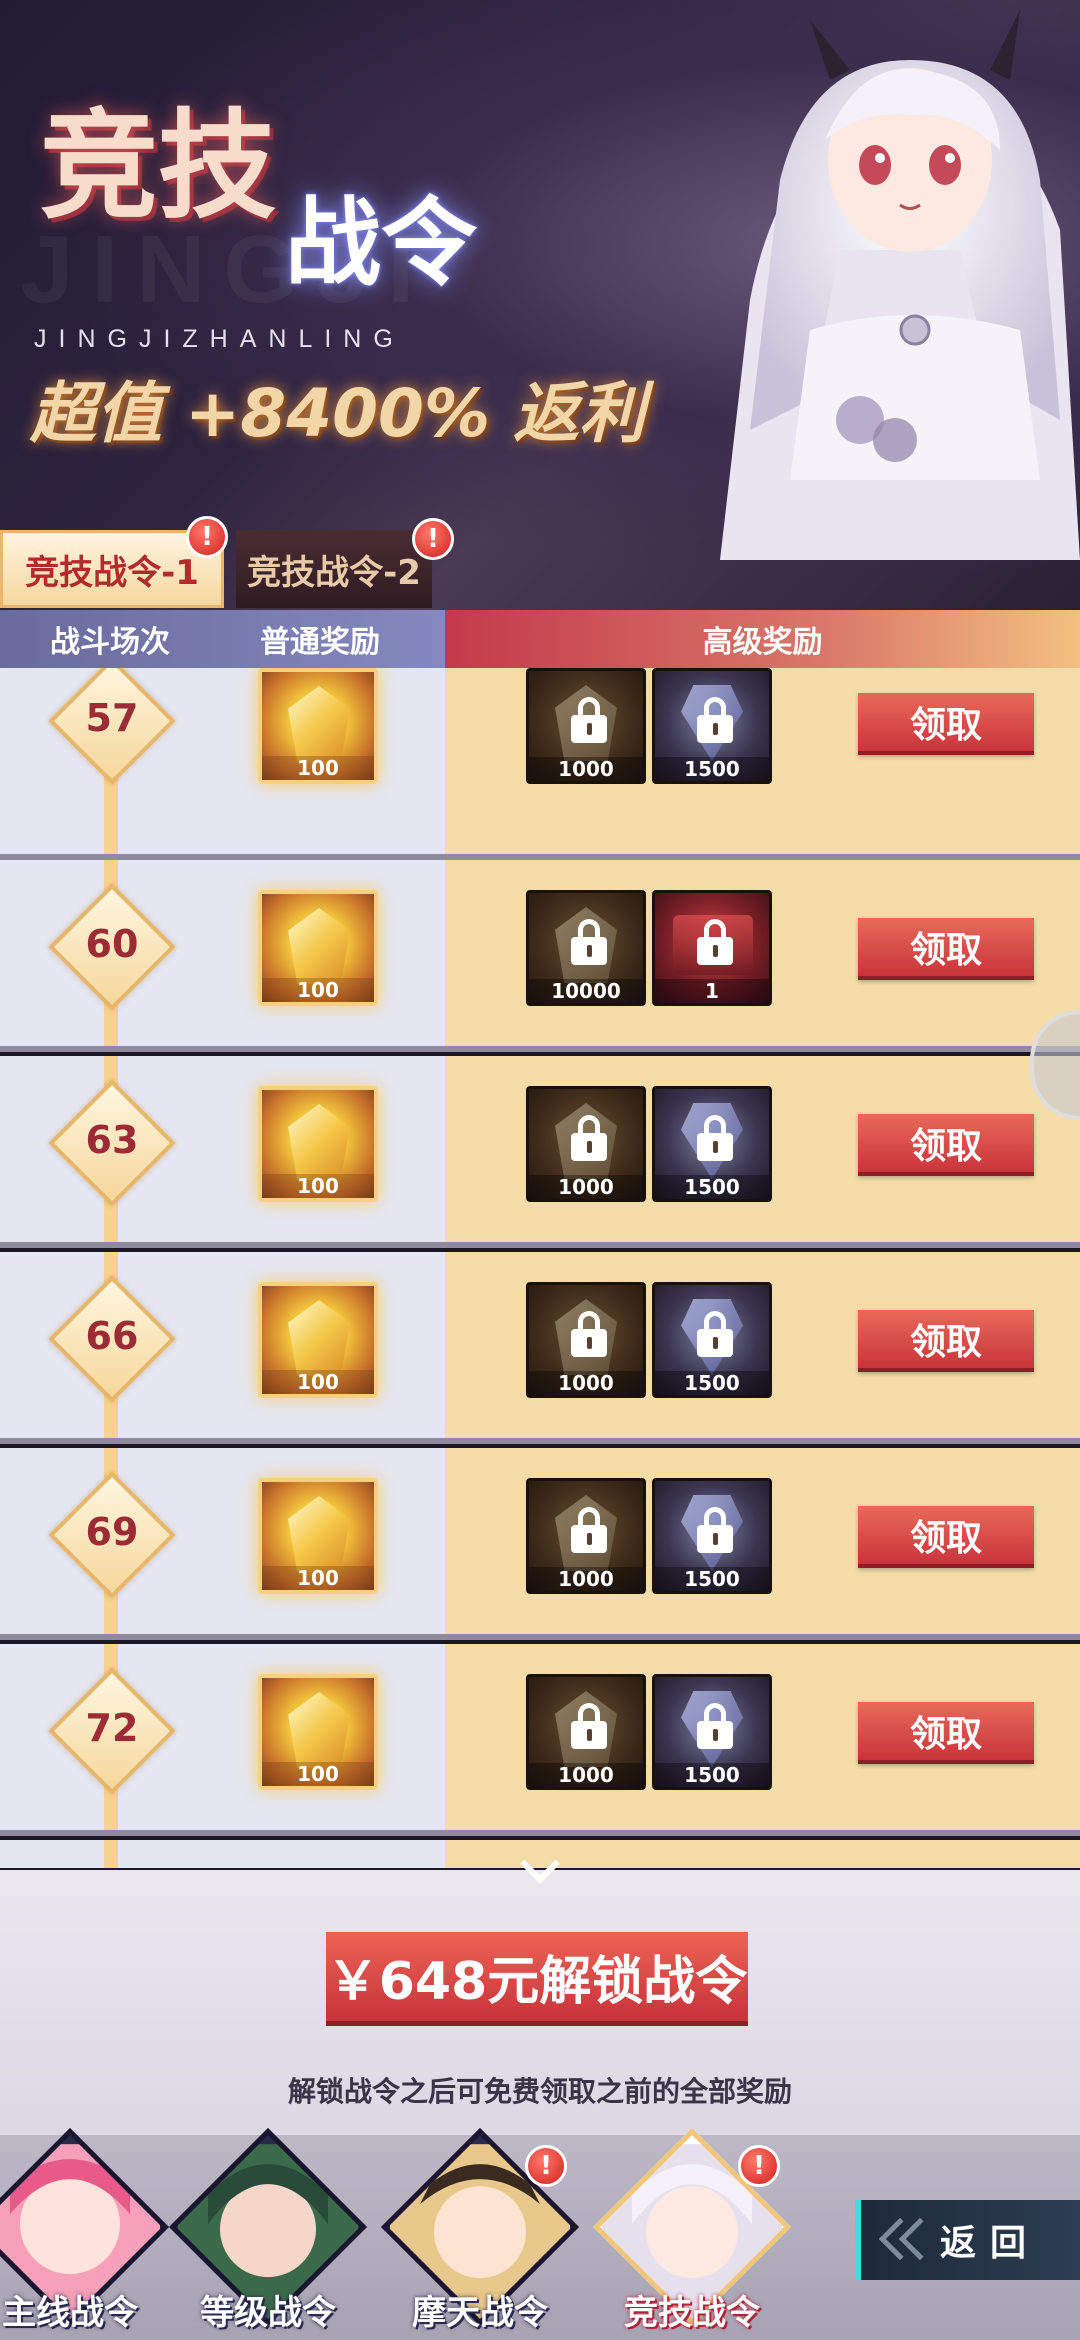 This screenshot has width=1080, height=2340. What do you see at coordinates (112, 718) in the screenshot?
I see `battle-count: 57` at bounding box center [112, 718].